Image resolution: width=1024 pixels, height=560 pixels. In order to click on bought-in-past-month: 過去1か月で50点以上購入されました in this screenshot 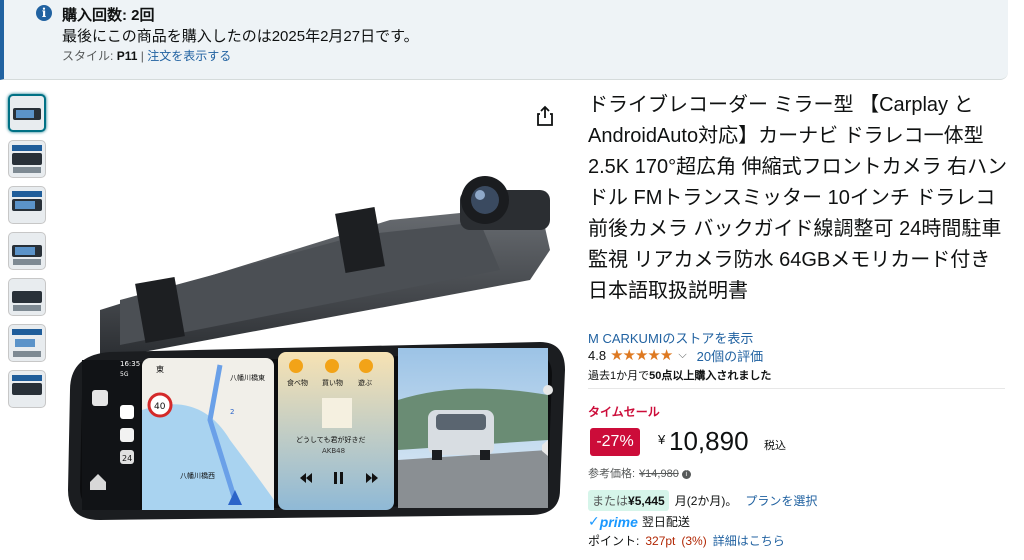, I will do `click(679, 375)`.